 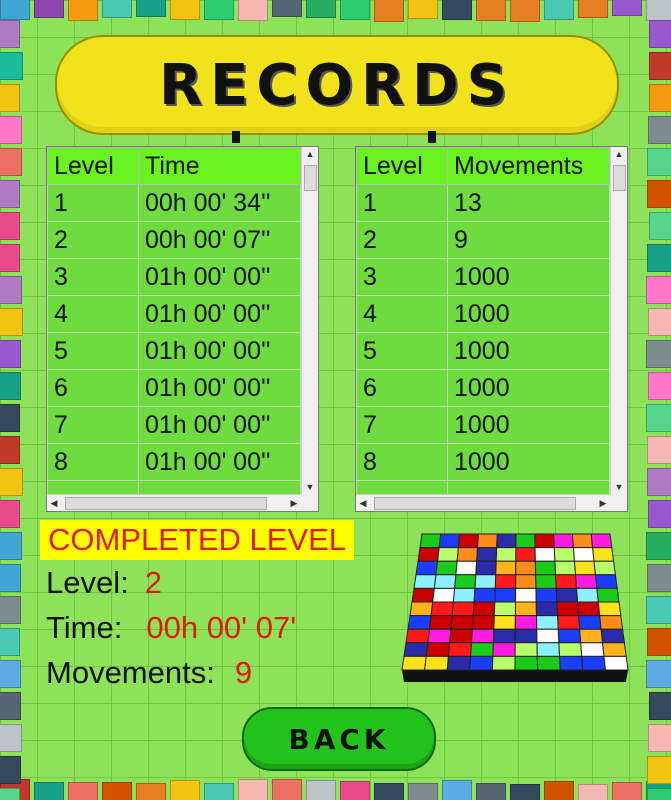 What do you see at coordinates (483, 314) in the screenshot?
I see `table-row: 4 1000` at bounding box center [483, 314].